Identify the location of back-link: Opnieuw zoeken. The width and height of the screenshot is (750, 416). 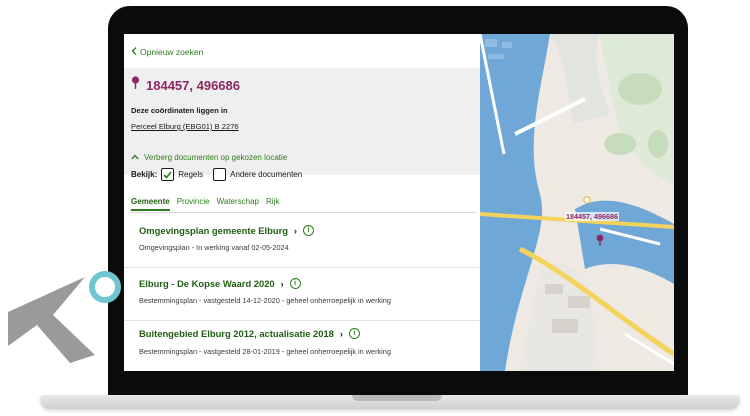
(167, 52).